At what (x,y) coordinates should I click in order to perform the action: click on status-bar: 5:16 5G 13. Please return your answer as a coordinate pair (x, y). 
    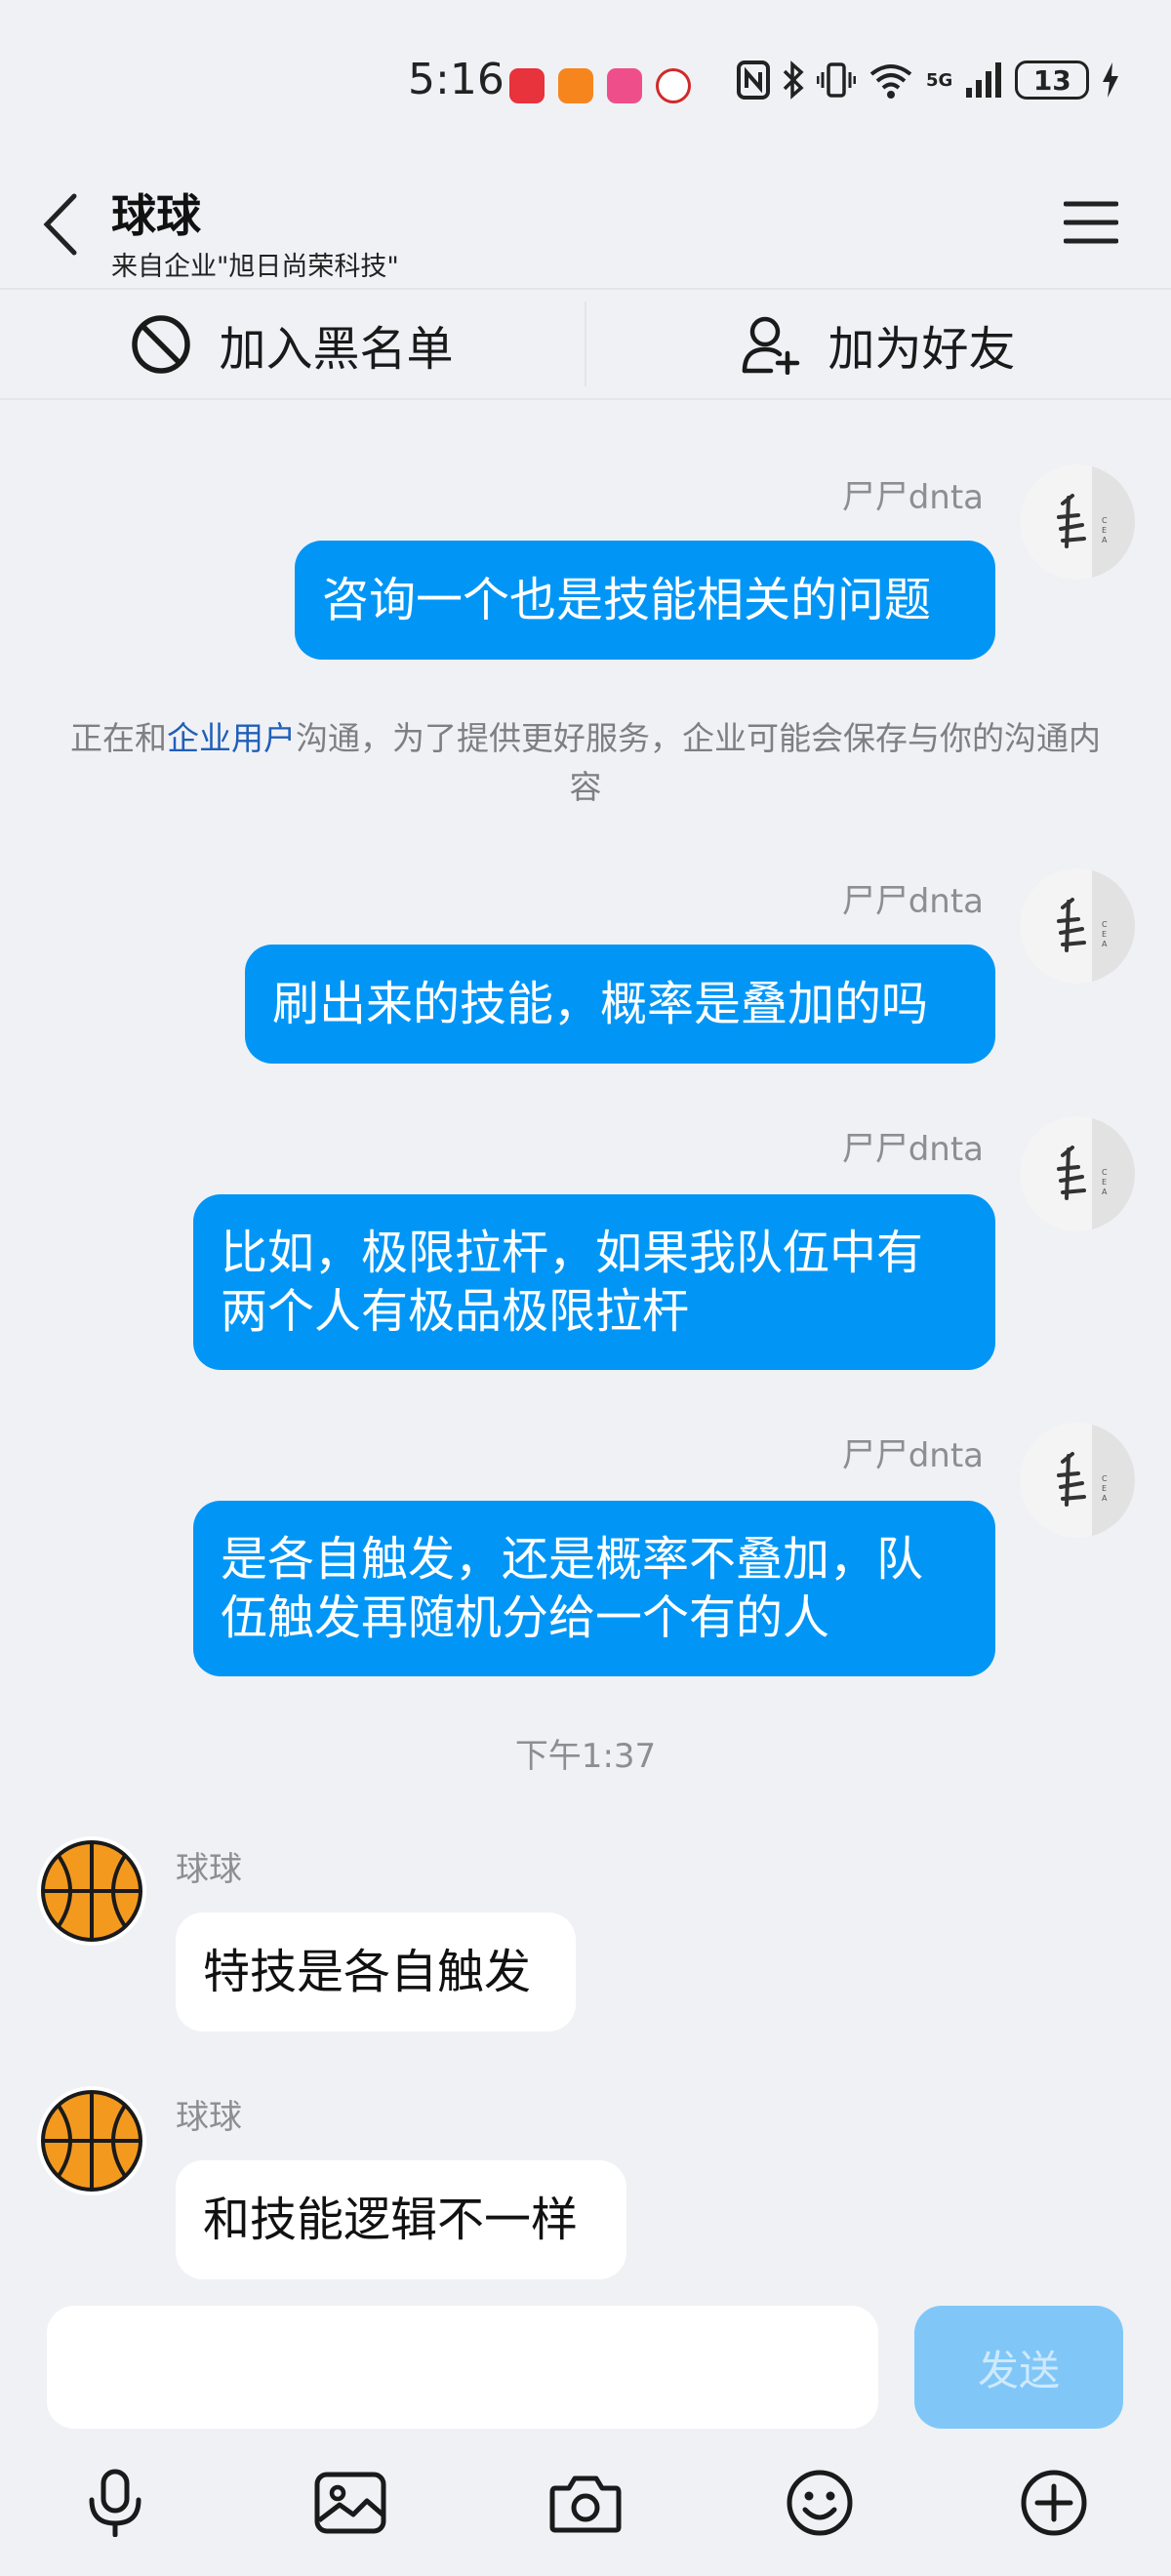
    Looking at the image, I should click on (585, 85).